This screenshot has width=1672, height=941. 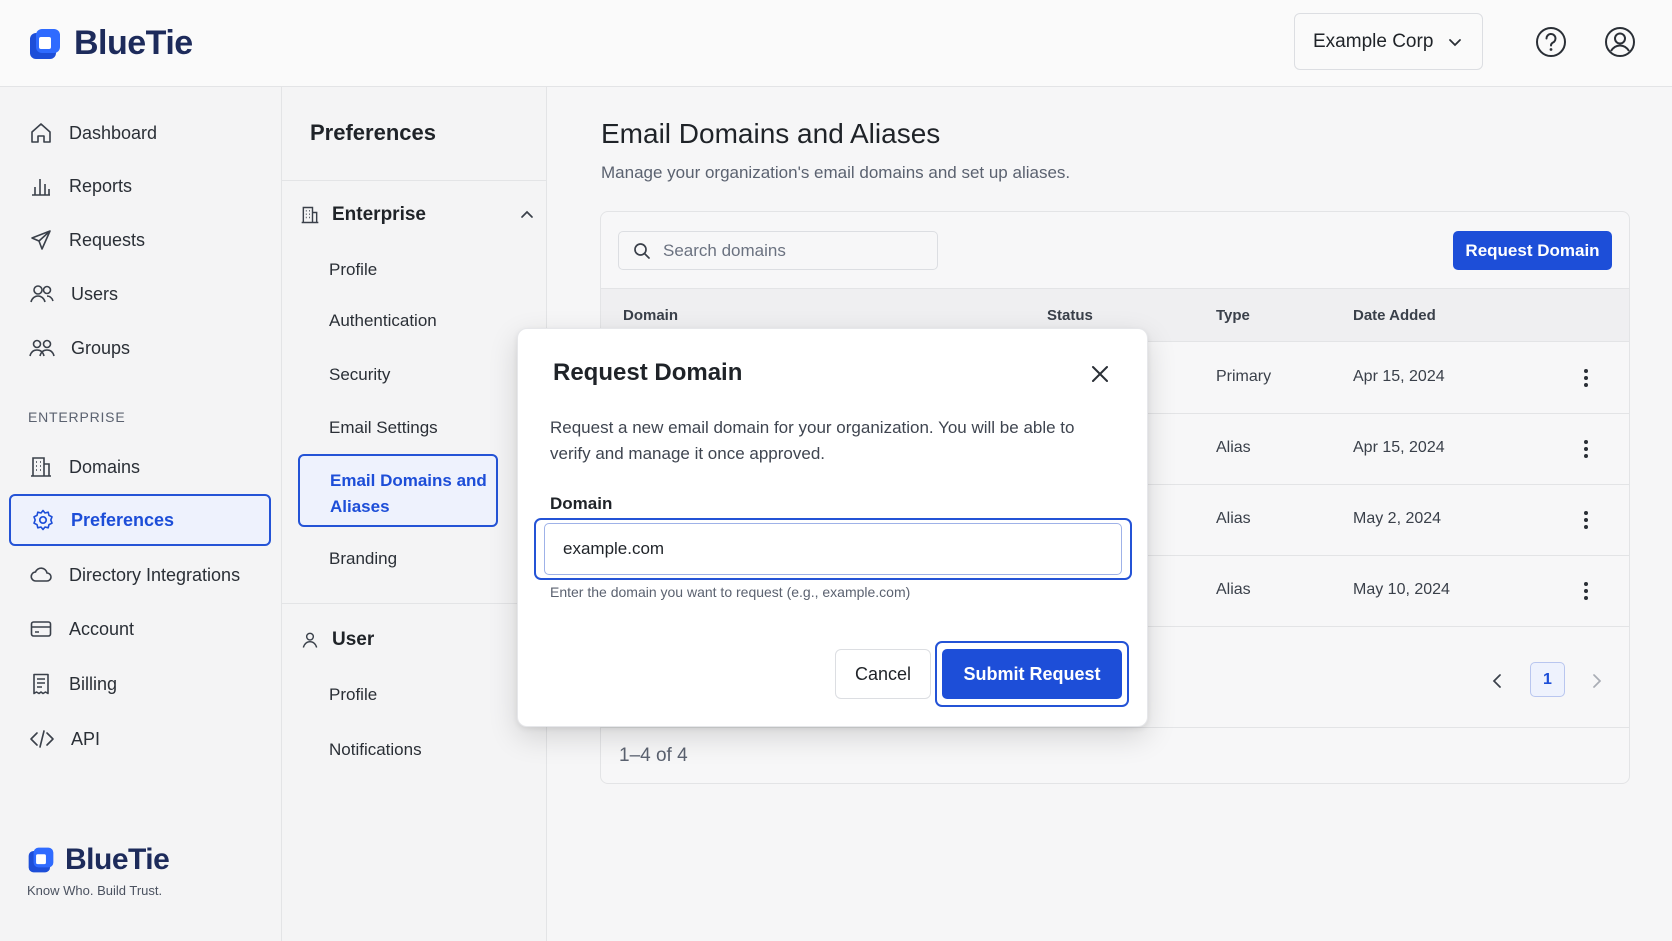 I want to click on sidebar-item-account: Account, so click(x=140, y=629).